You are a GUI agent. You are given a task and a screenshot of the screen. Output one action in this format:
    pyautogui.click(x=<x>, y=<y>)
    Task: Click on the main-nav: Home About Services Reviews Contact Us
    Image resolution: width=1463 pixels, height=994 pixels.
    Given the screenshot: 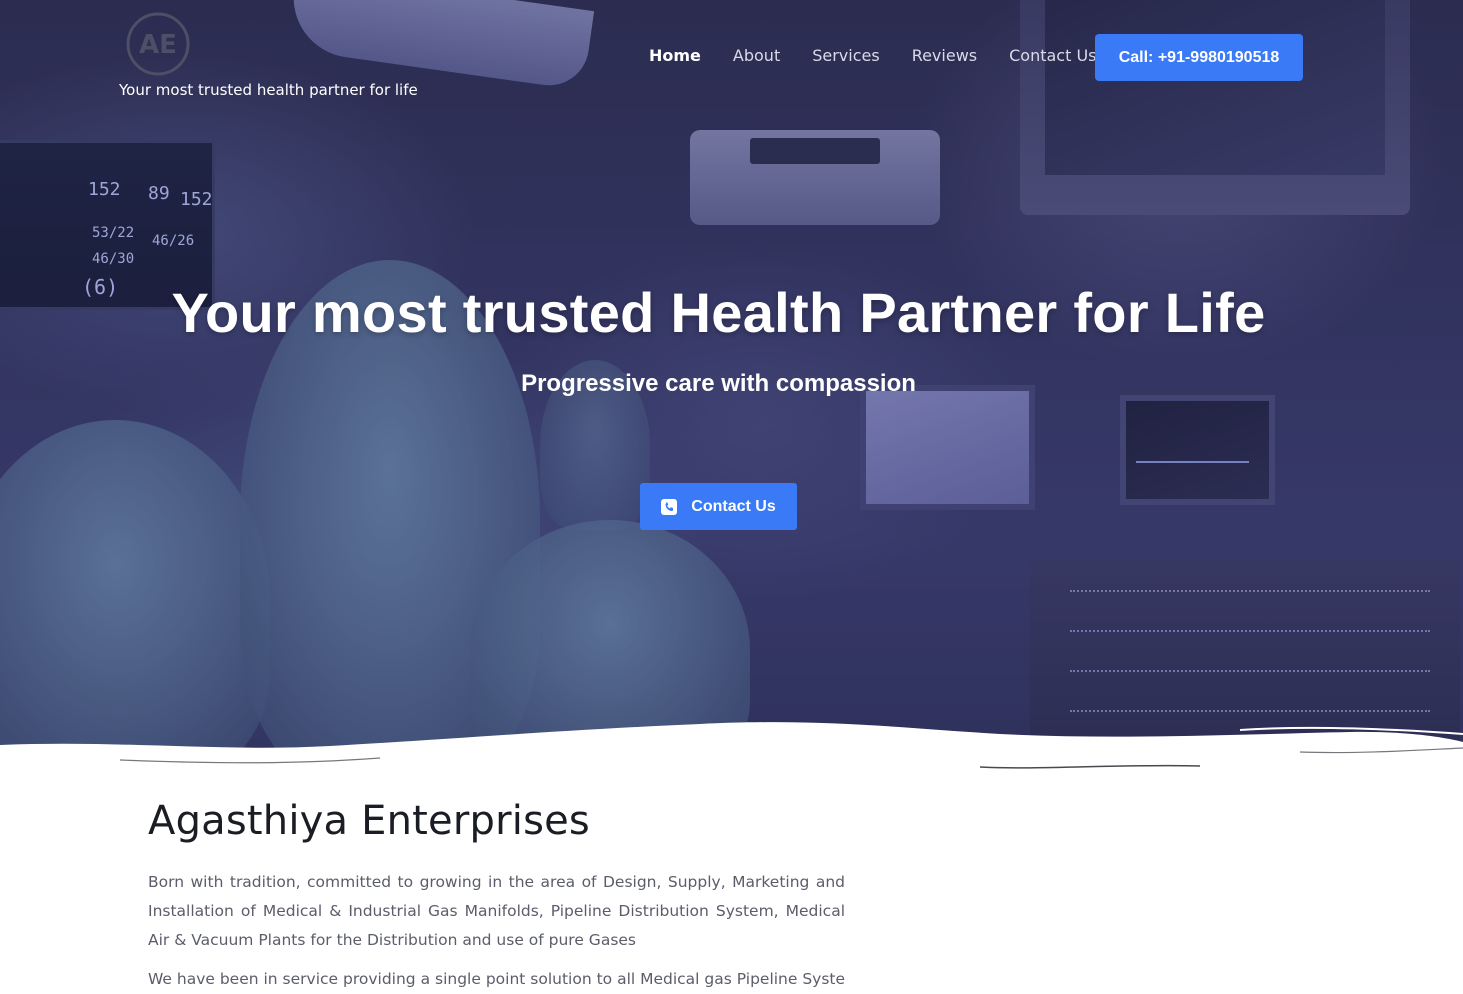 What is the action you would take?
    pyautogui.click(x=889, y=56)
    